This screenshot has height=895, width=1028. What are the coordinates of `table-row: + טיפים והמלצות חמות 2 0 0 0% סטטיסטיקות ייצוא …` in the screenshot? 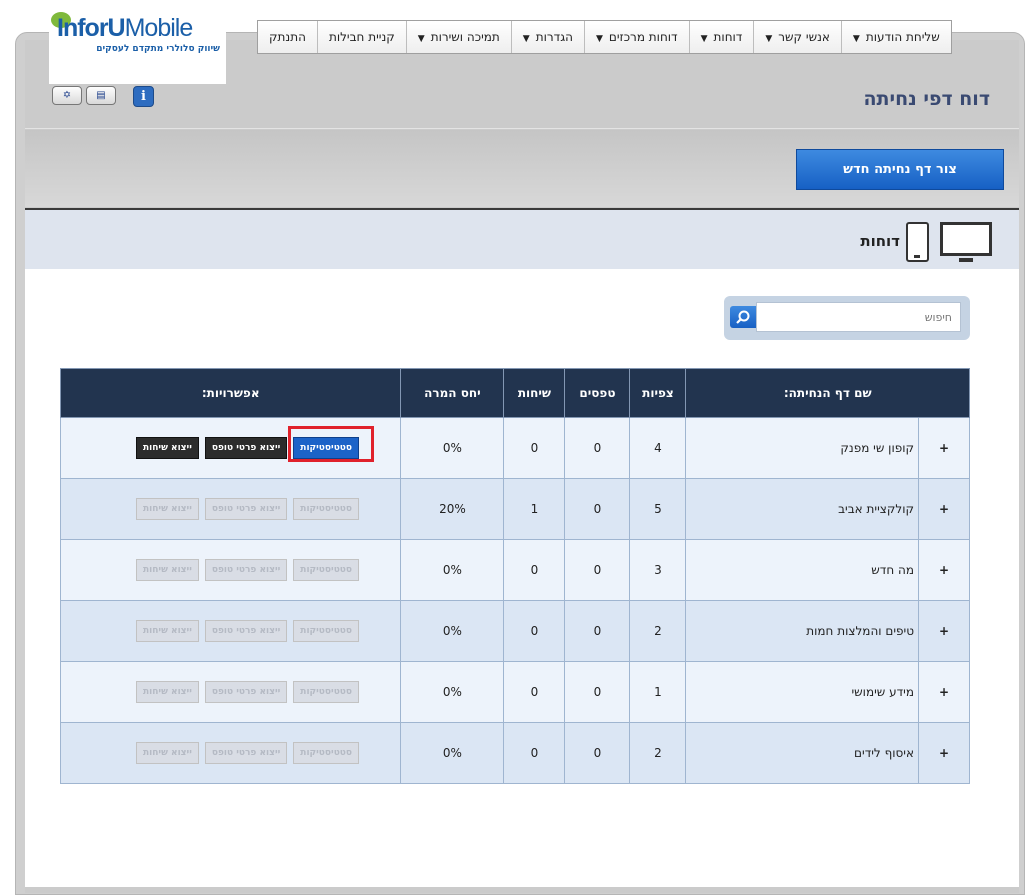 It's located at (514, 631).